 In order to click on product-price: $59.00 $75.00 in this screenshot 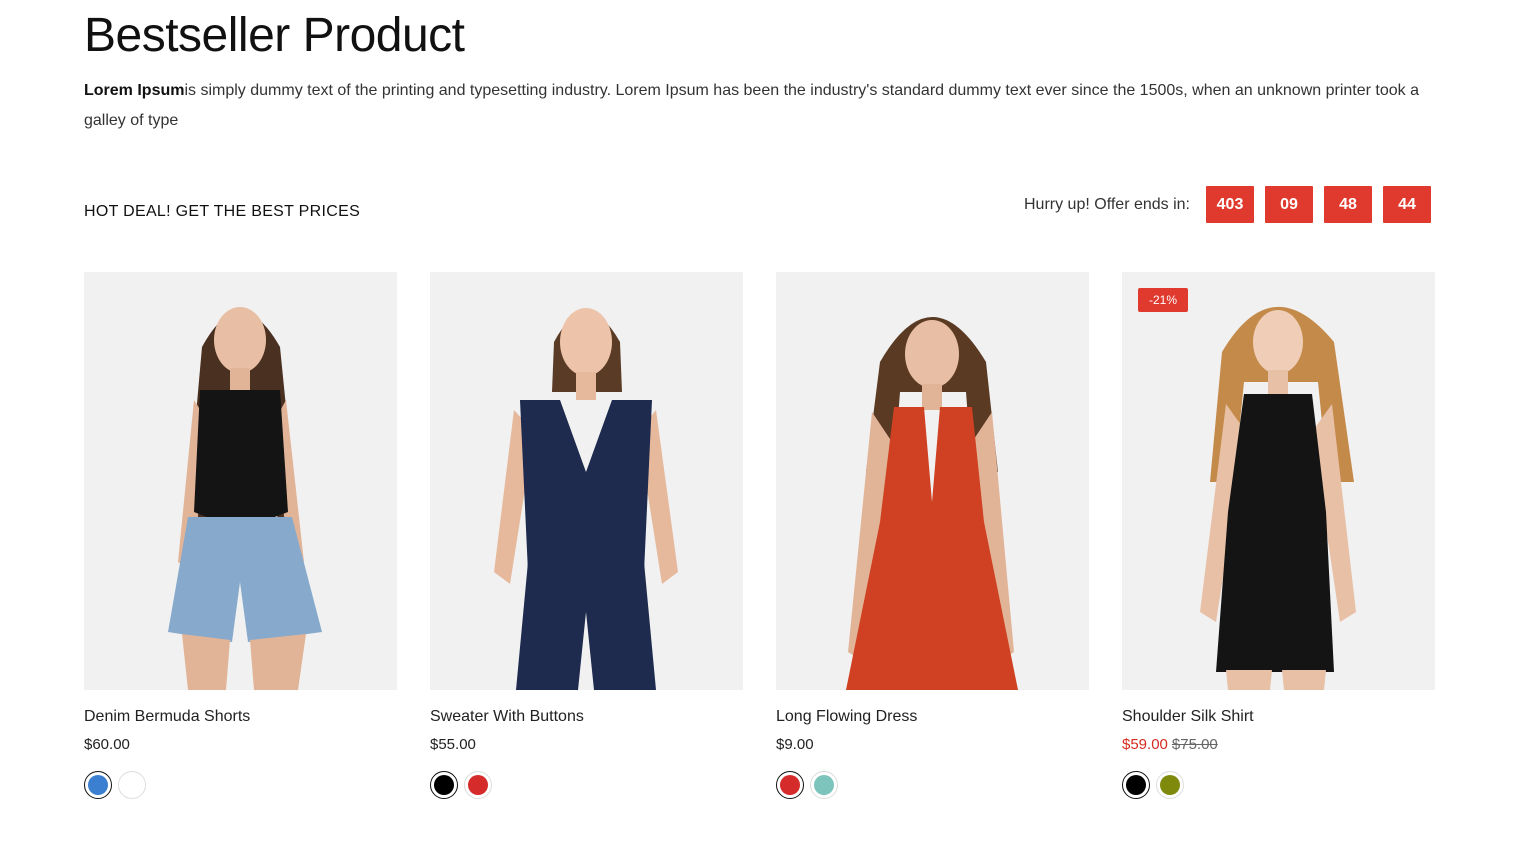, I will do `click(1278, 744)`.